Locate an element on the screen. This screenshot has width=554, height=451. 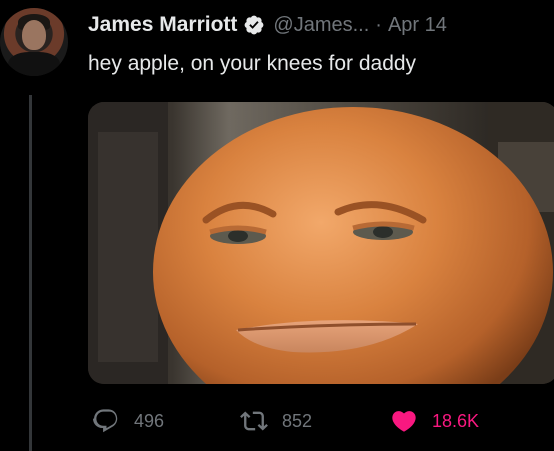
like-button: 18.6K is located at coordinates (434, 421).